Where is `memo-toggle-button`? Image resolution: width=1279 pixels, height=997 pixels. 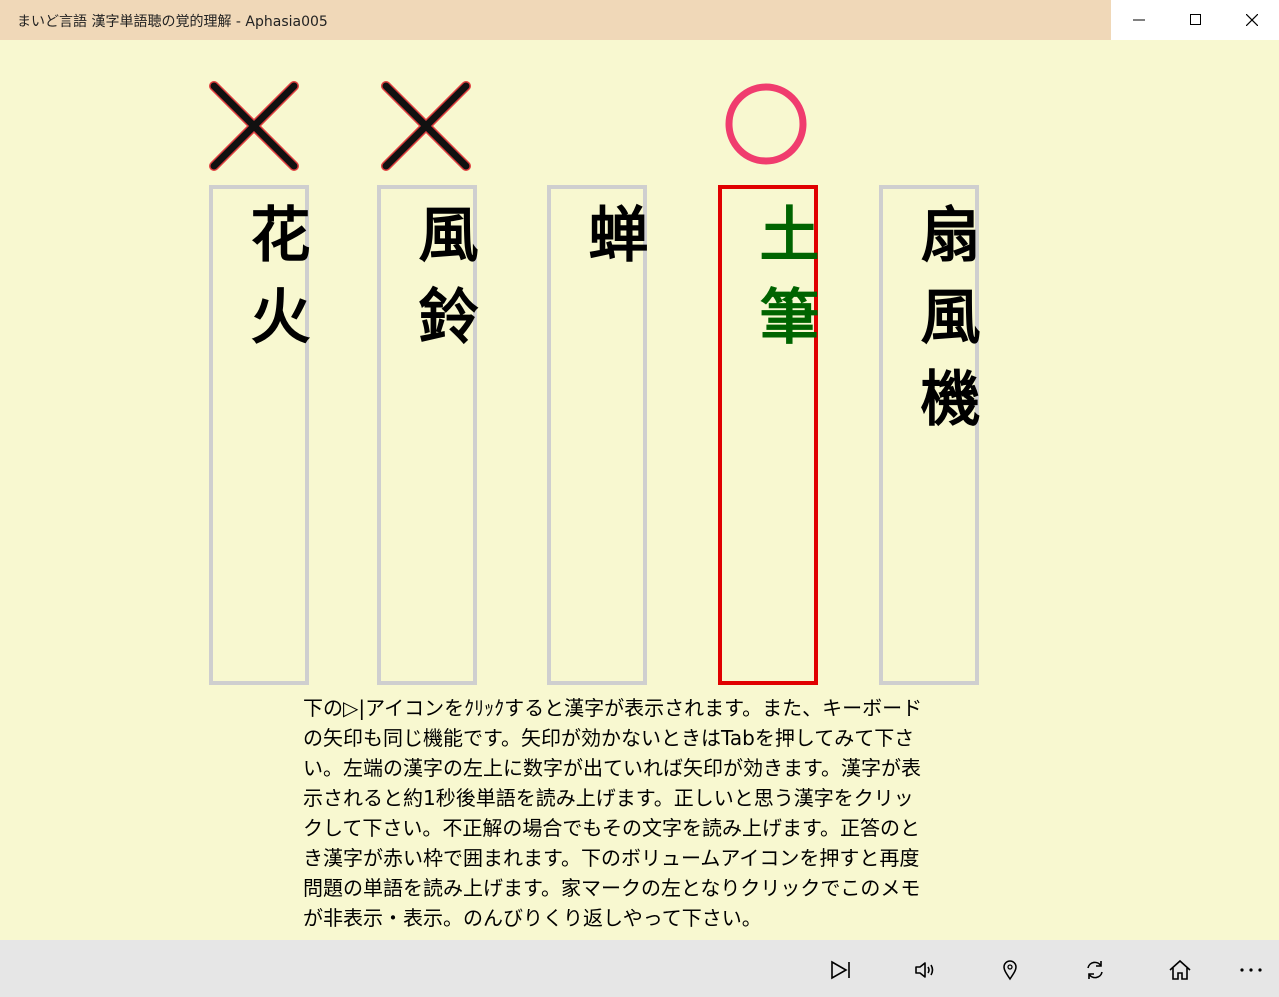 memo-toggle-button is located at coordinates (1010, 970).